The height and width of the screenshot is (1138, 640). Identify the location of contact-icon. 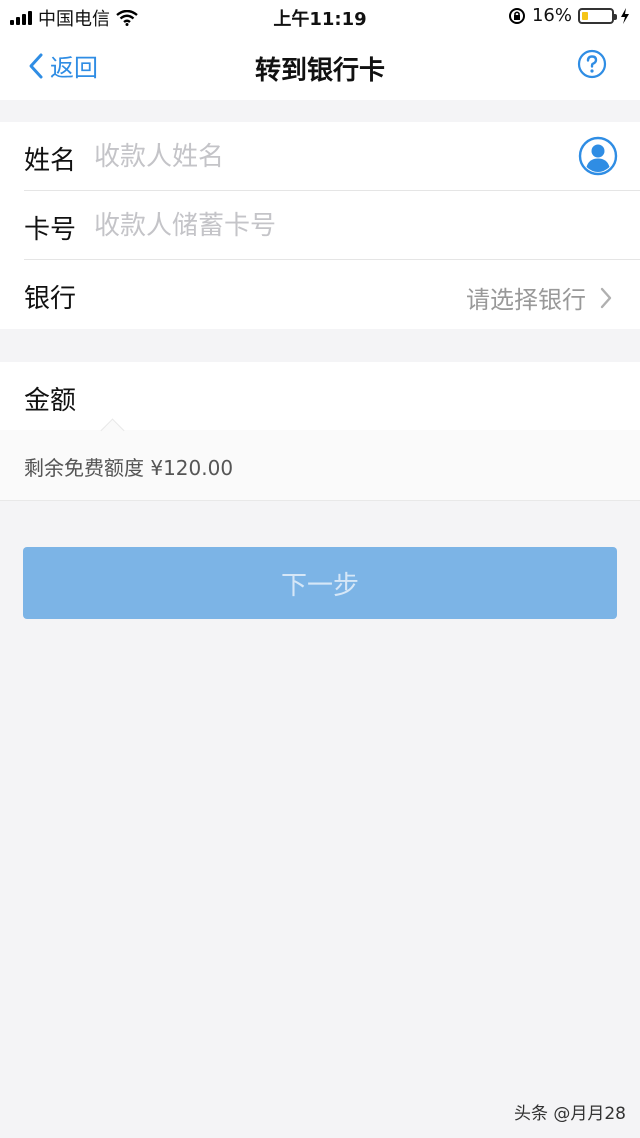
(598, 156).